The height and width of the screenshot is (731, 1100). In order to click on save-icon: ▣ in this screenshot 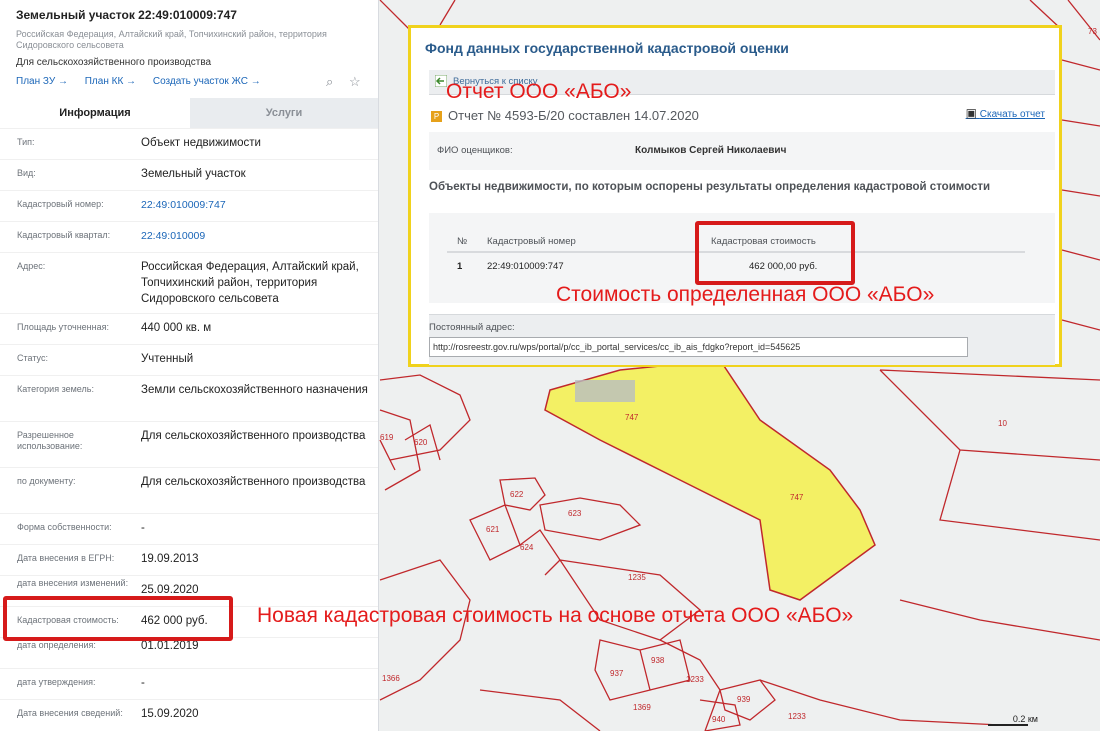, I will do `click(971, 113)`.